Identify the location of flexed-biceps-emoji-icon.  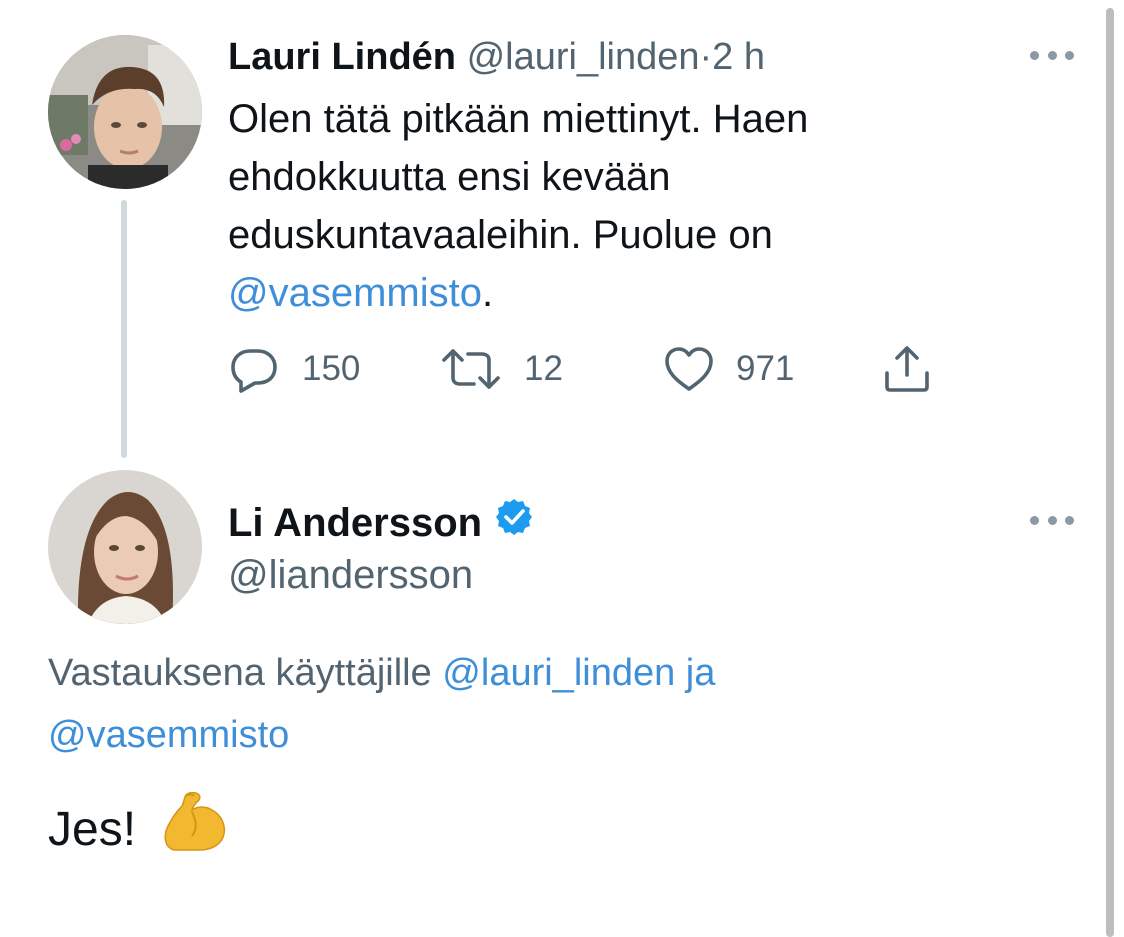
(195, 829).